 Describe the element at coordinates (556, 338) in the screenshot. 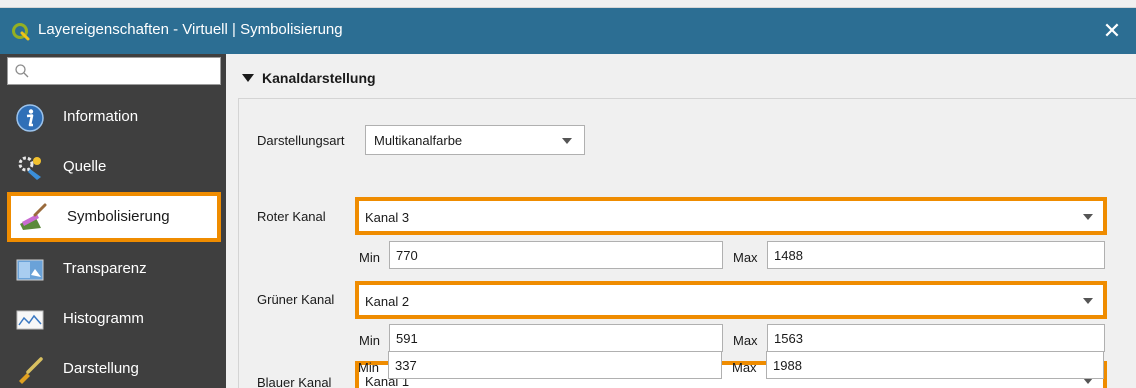

I see `green-min-input: 591` at that location.